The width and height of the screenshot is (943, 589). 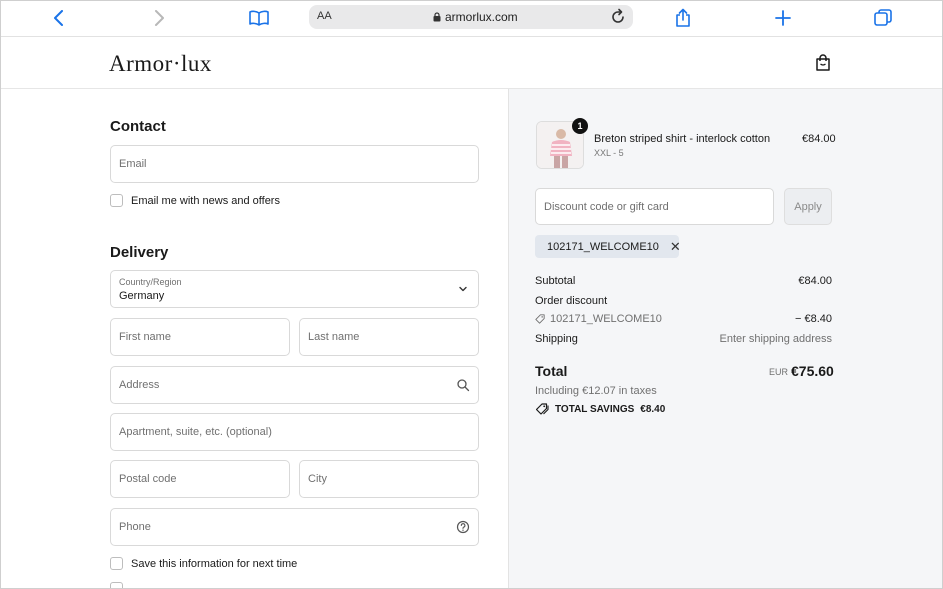 What do you see at coordinates (556, 339) in the screenshot?
I see `shipping-label: Shipping` at bounding box center [556, 339].